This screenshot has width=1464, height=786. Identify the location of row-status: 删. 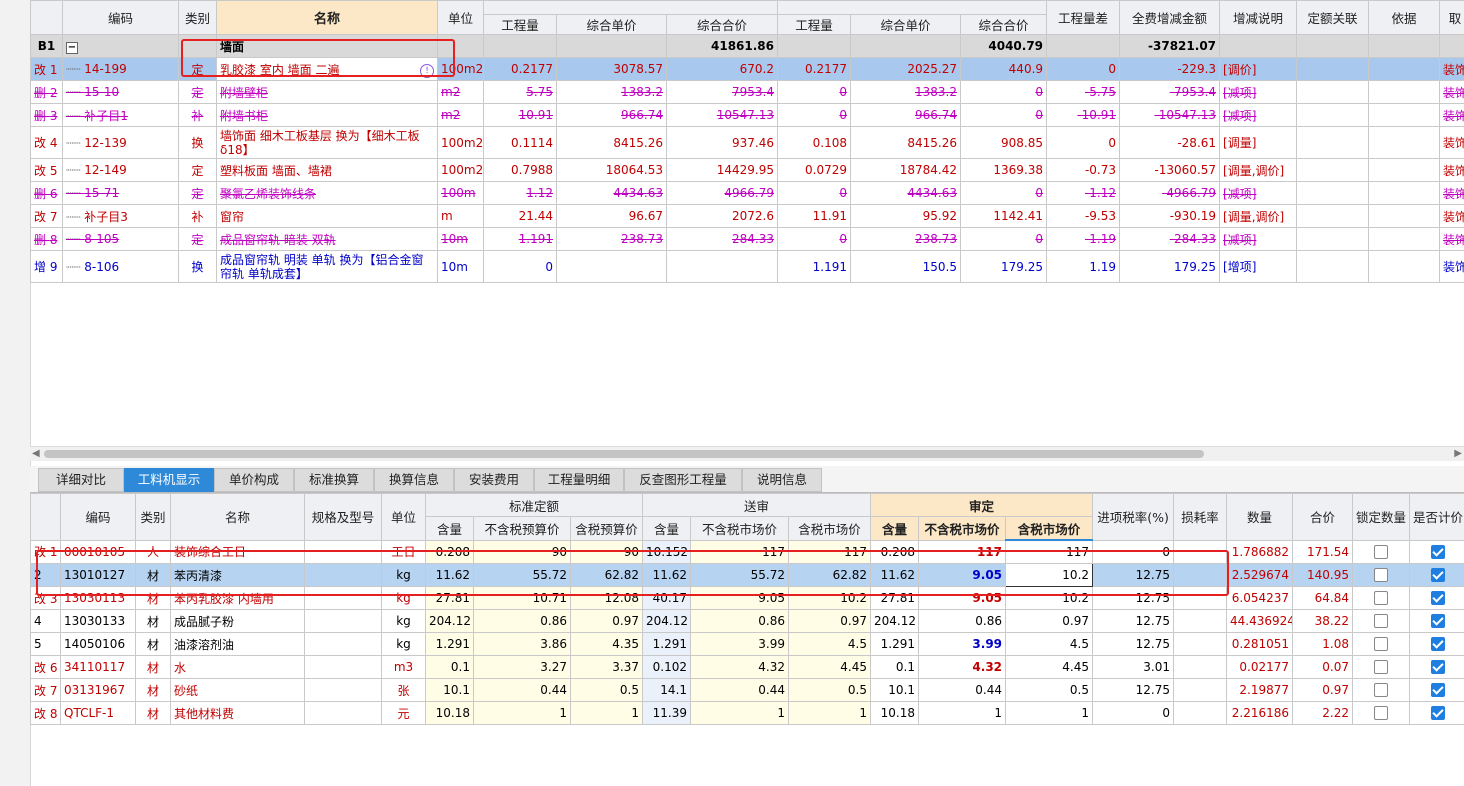
(40, 193).